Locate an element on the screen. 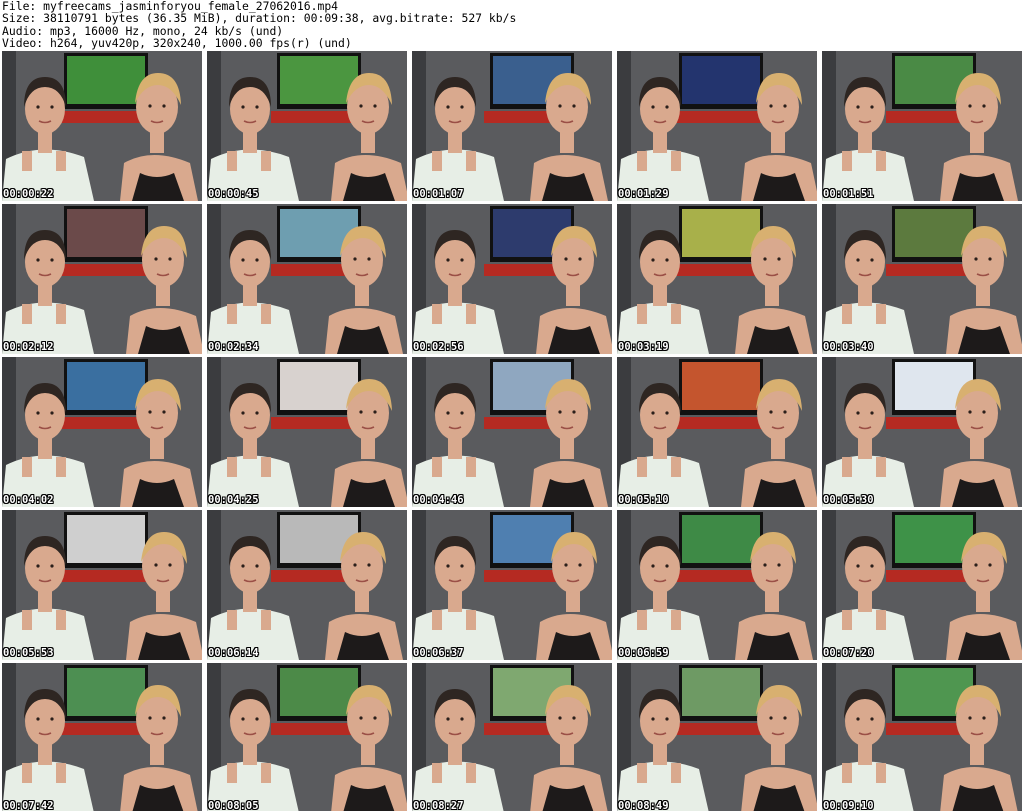 This screenshot has height=811, width=1024. video-thumbnail: 00:09:10 is located at coordinates (922, 737).